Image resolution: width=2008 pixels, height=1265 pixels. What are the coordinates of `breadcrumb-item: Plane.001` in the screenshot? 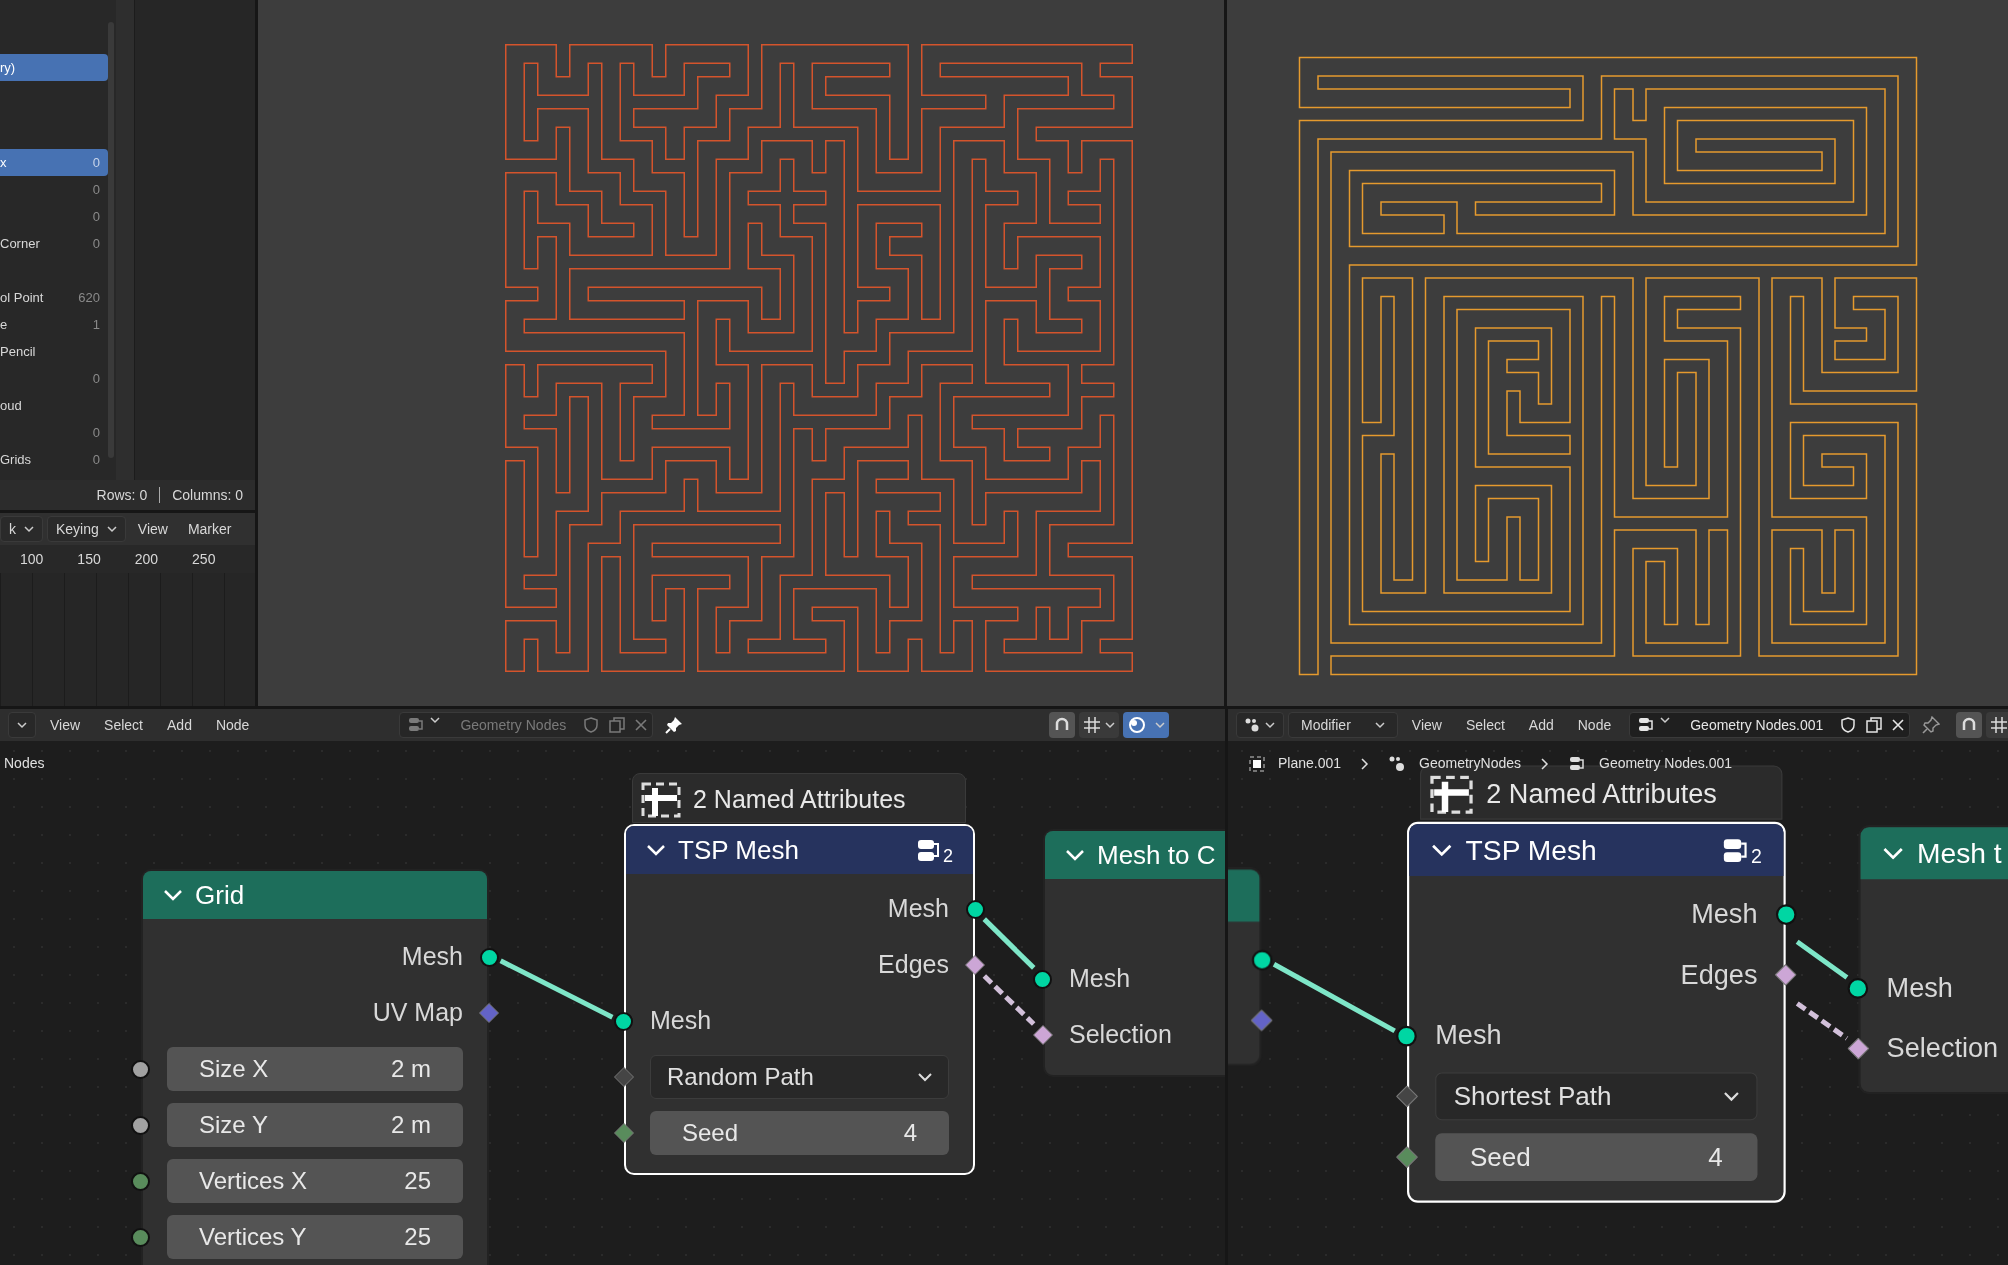 It's located at (1310, 763).